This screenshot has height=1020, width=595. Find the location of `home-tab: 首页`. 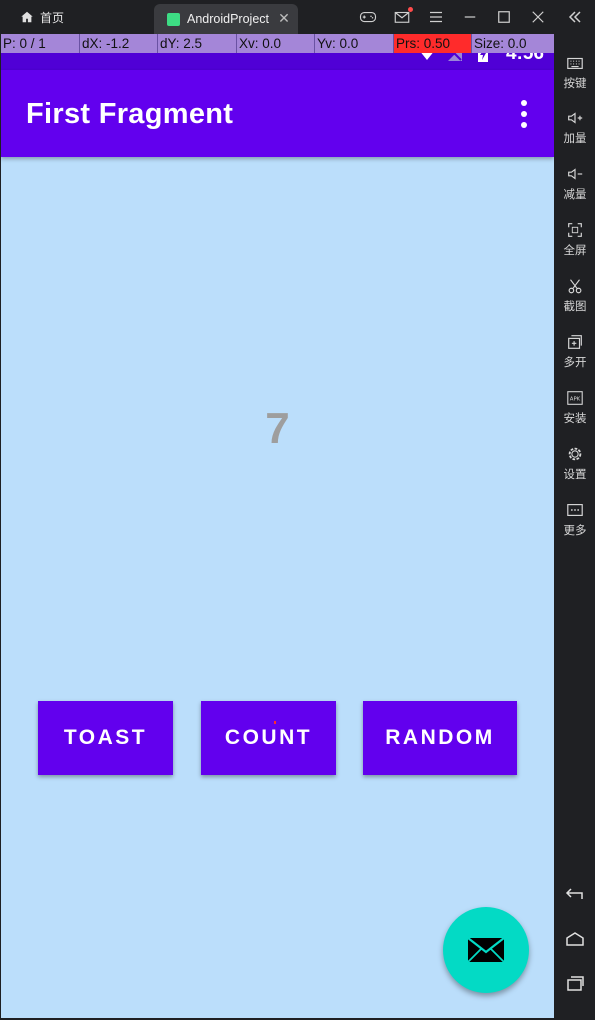

home-tab: 首页 is located at coordinates (42, 17).